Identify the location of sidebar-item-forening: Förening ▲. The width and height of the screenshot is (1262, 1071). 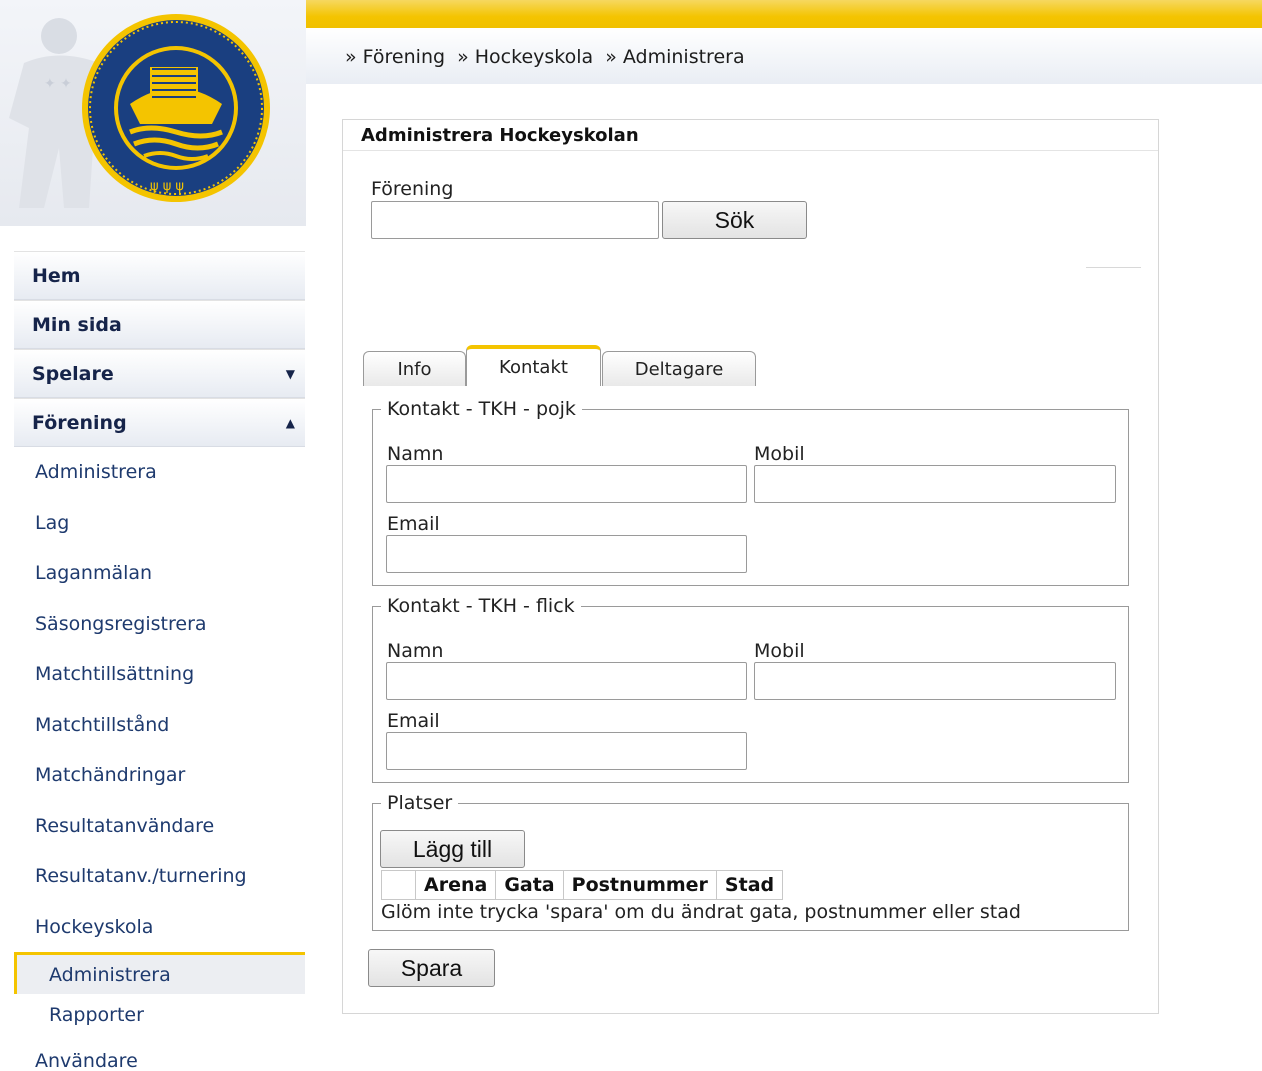
(159, 422).